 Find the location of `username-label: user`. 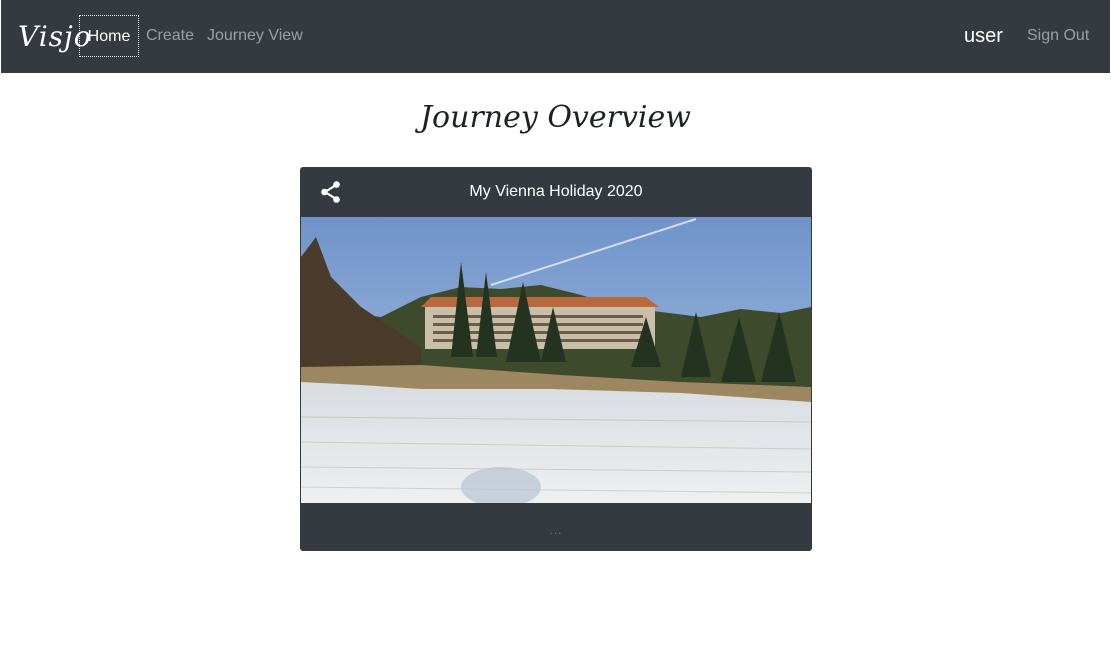

username-label: user is located at coordinates (983, 36).